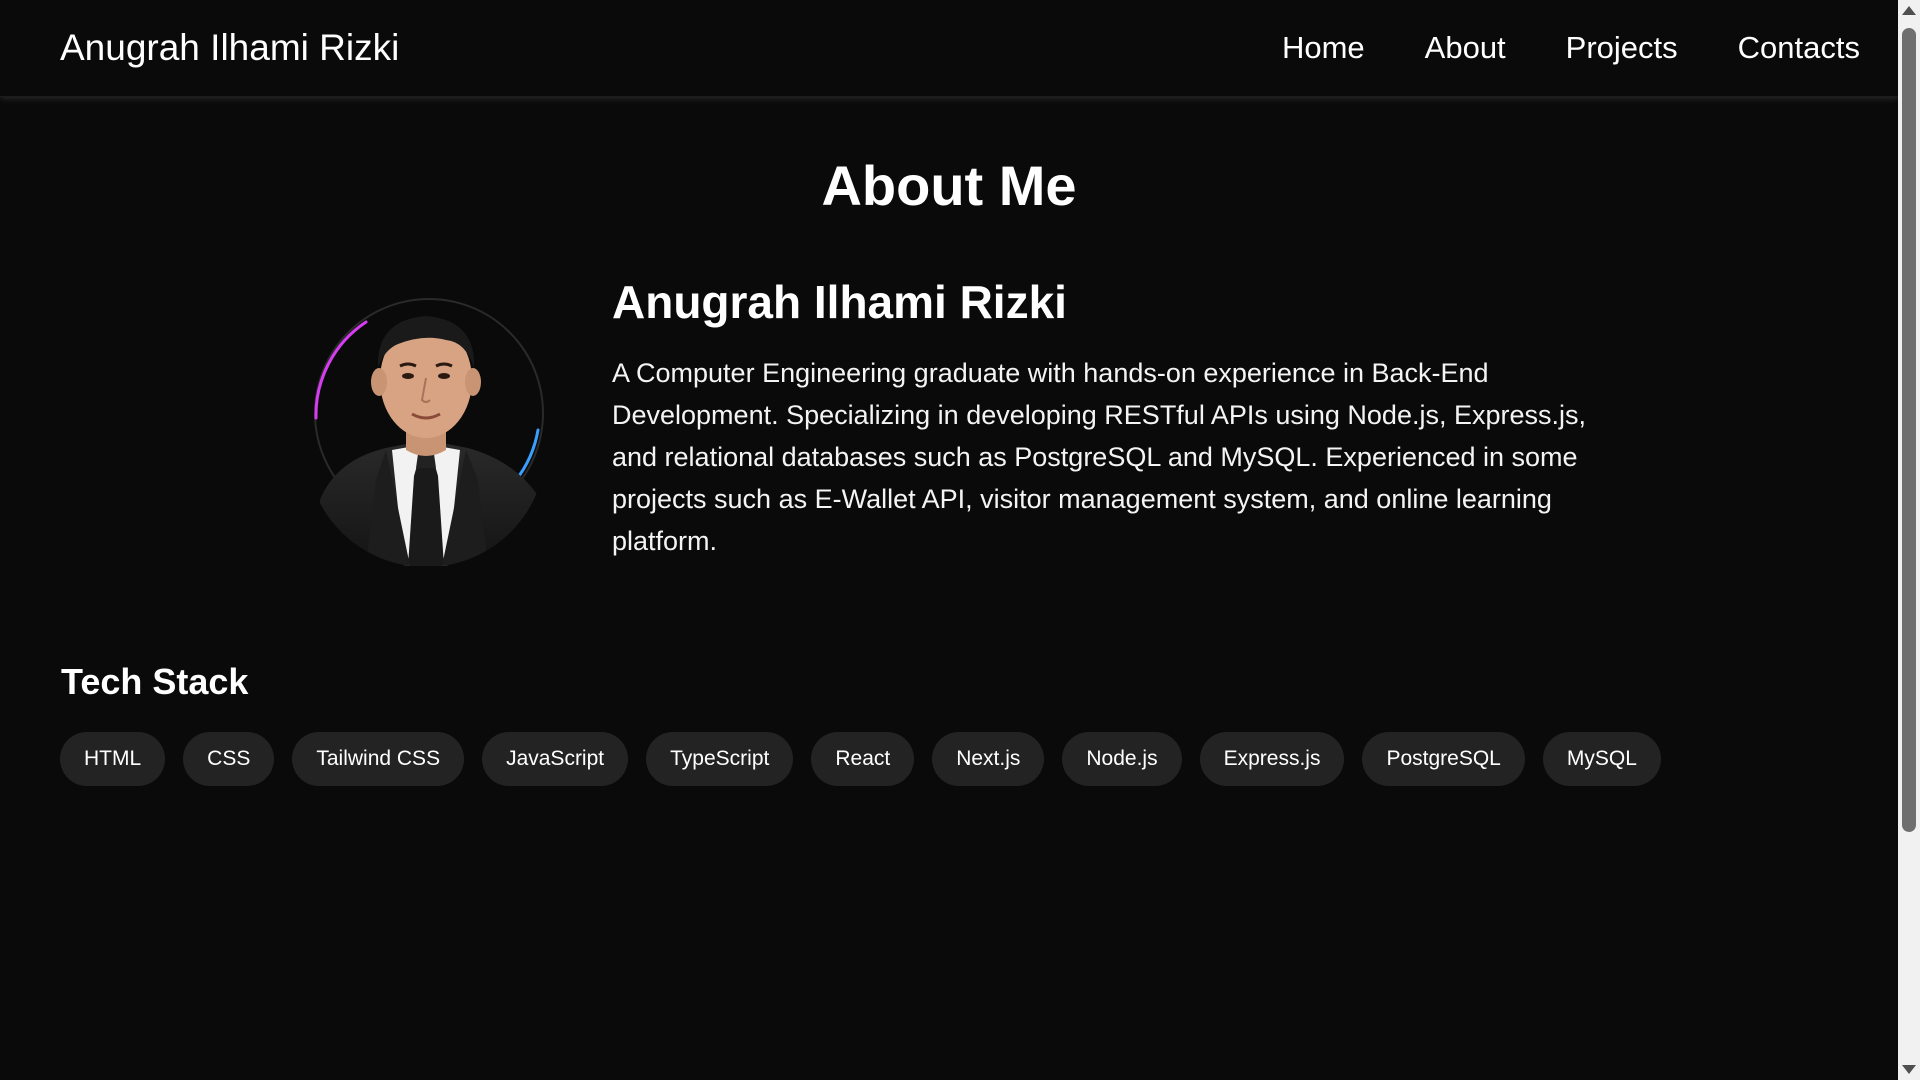  What do you see at coordinates (555, 759) in the screenshot?
I see `tech-chip-javascript: JavaScript` at bounding box center [555, 759].